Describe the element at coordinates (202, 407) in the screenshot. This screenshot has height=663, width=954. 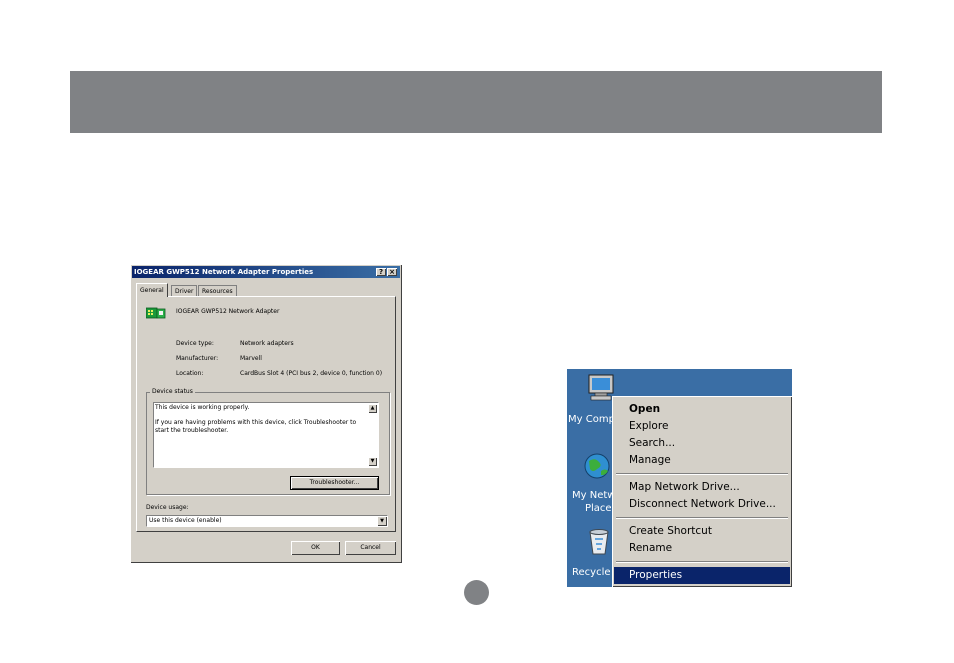
I see `status-line-1: This device is working properly.` at that location.